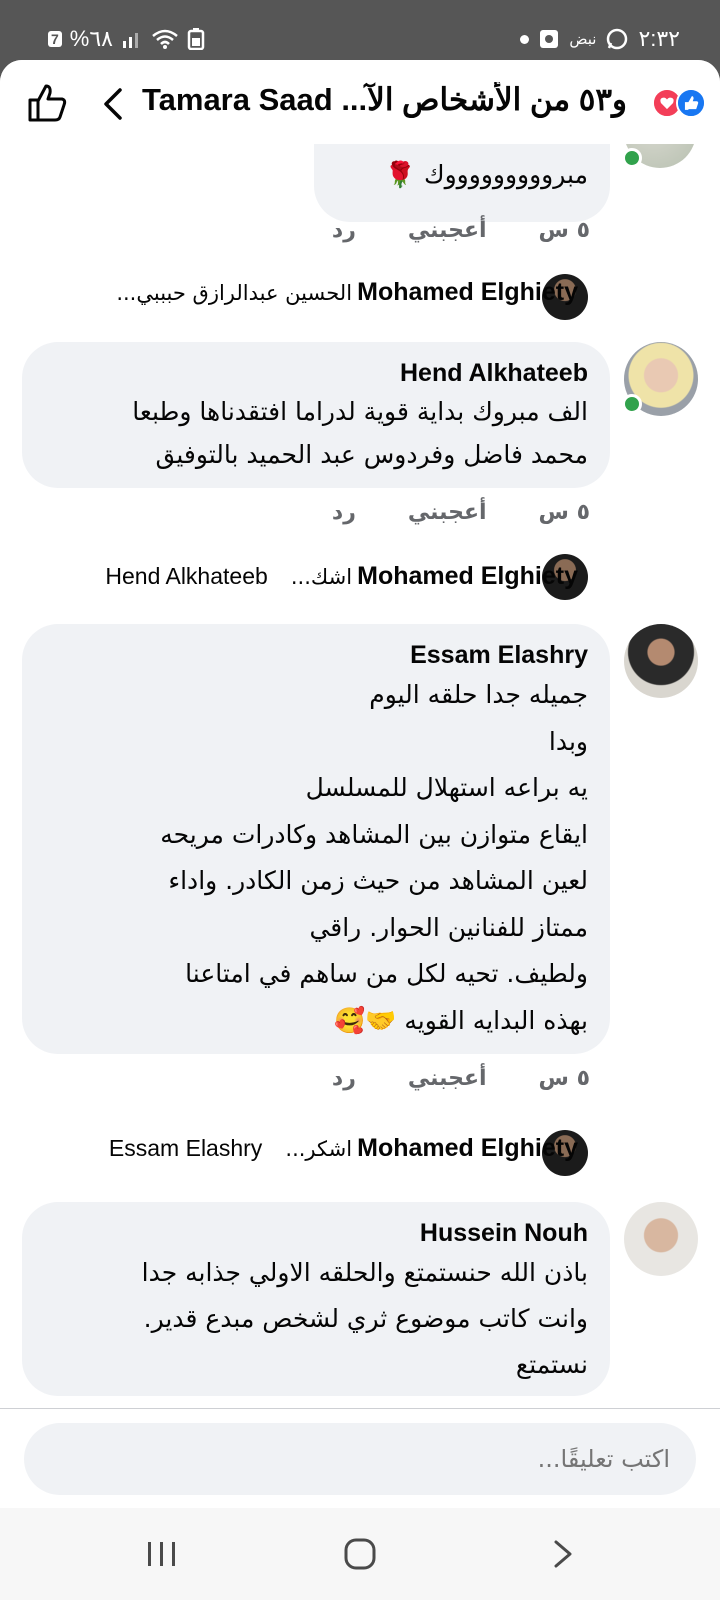  I want to click on reply-preview: Mohamed Elghiety اشكر... Essam Elashry, so click(298, 1154).